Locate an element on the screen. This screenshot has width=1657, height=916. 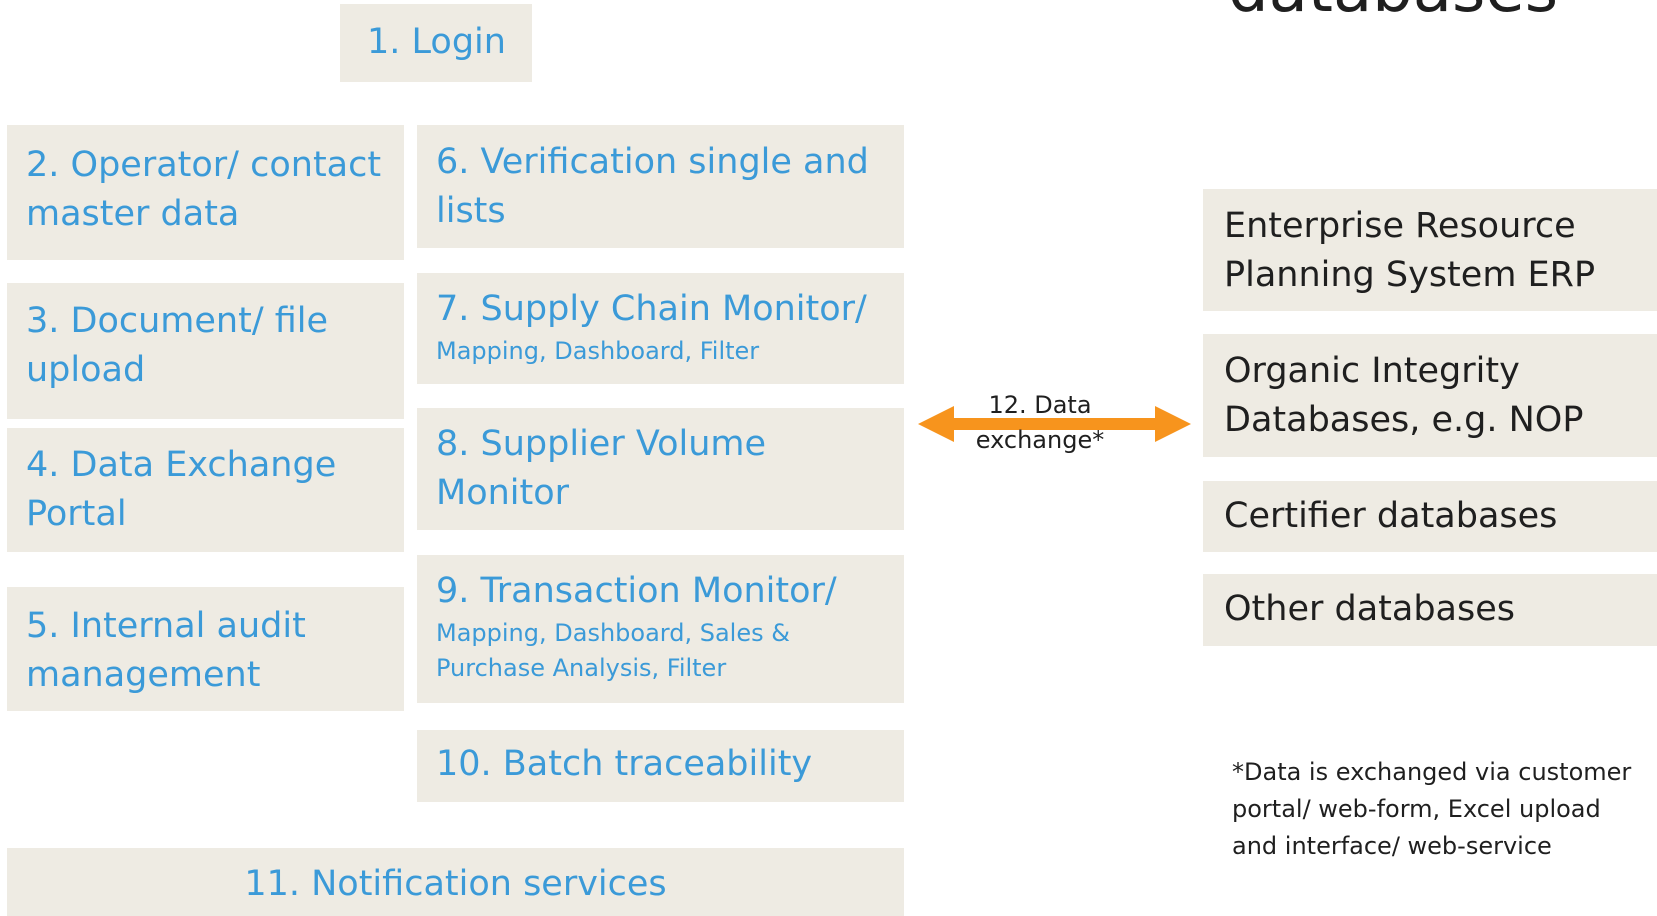
external-certifier-label: Certifier databases is located at coordinates (1391, 516).